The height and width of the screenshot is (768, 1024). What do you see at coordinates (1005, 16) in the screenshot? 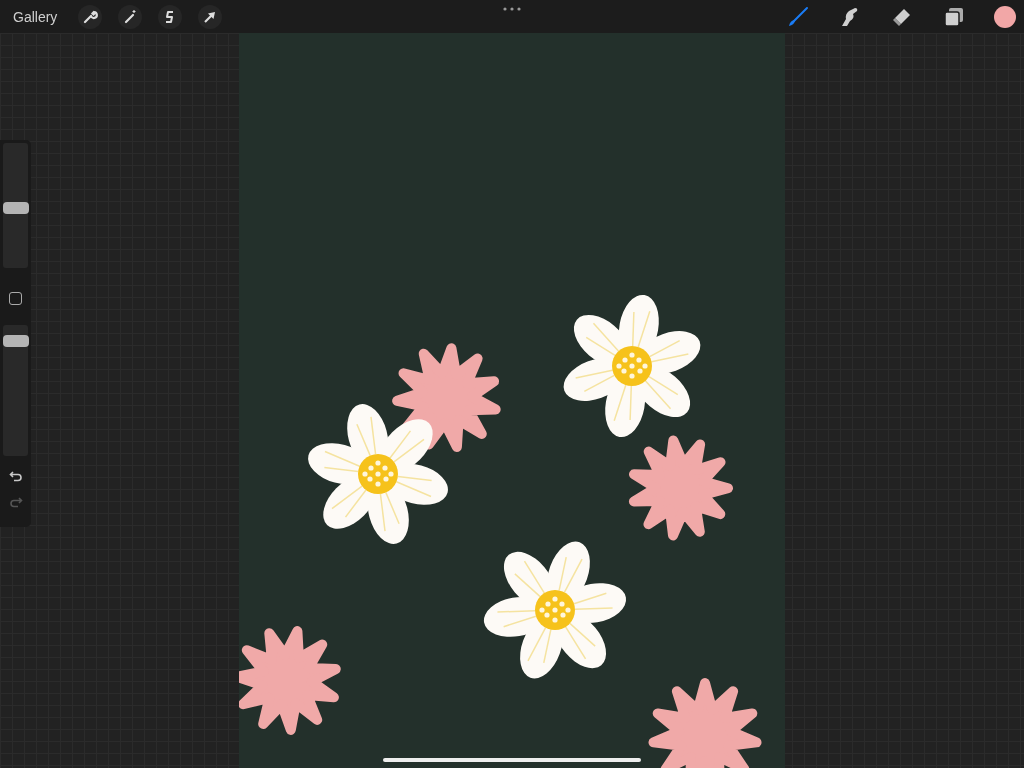
I see `color-swatch` at bounding box center [1005, 16].